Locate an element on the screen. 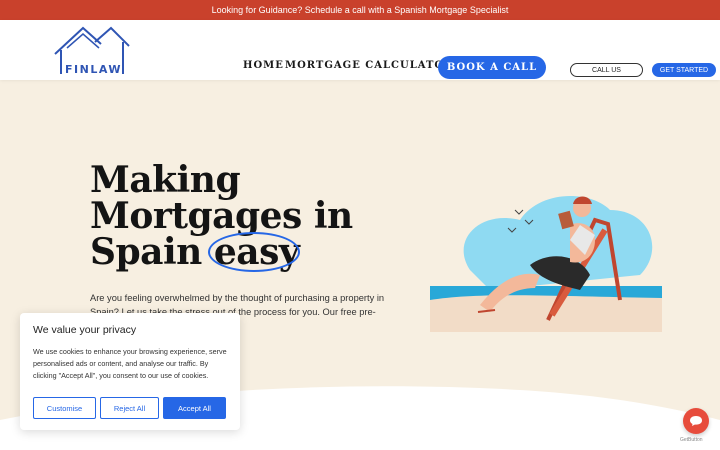 The height and width of the screenshot is (450, 720). hero-title-line2: Mortgages in is located at coordinates (221, 216).